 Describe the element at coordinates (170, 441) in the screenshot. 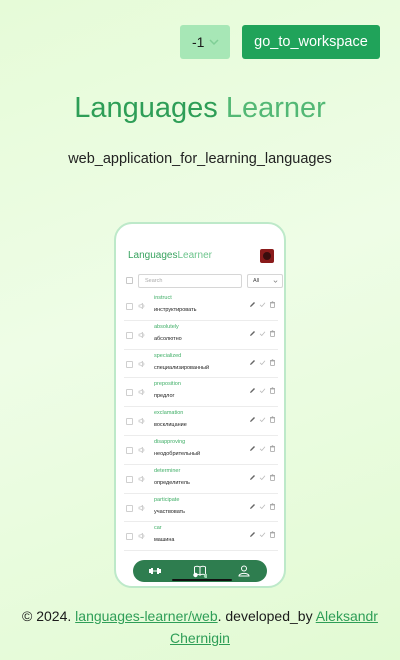

I see `word-text: disapproving` at that location.